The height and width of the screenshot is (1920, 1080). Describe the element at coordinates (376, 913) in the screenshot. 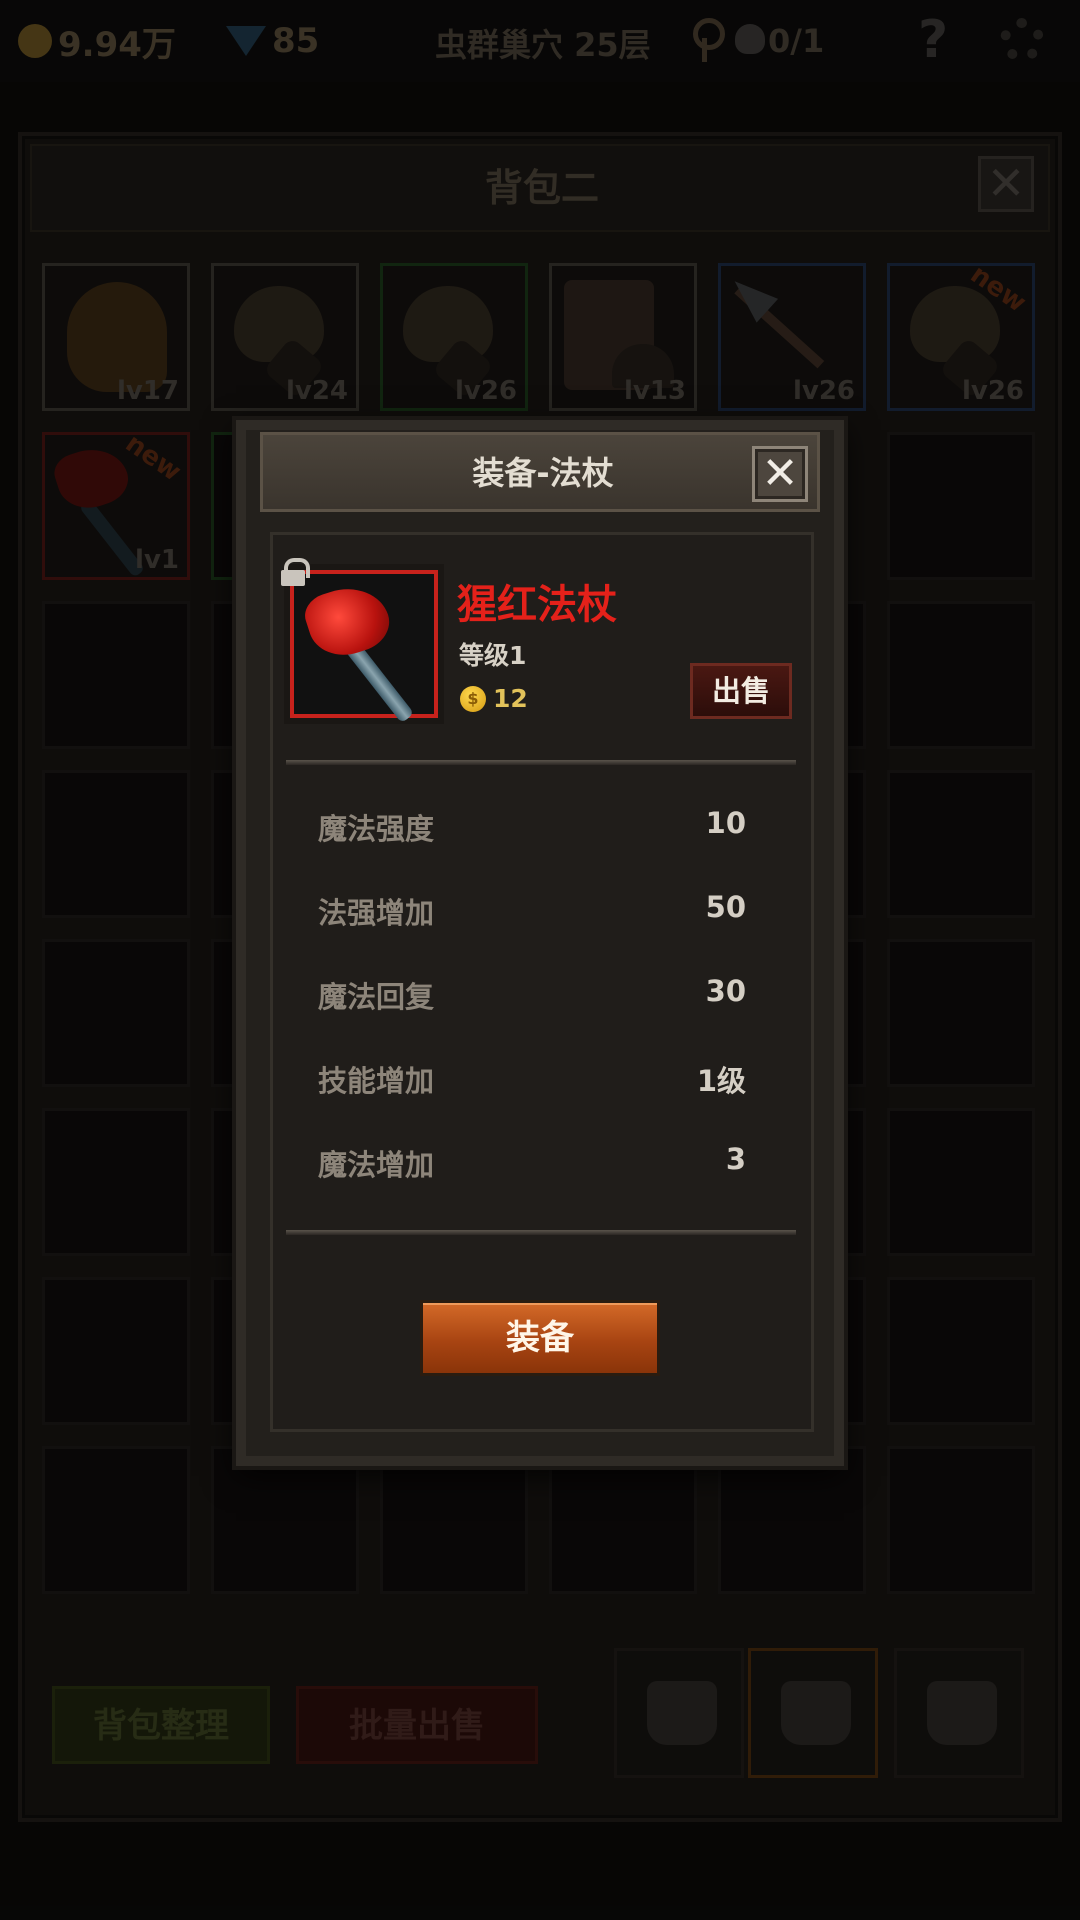

I see `stat-name: 法强增加` at that location.